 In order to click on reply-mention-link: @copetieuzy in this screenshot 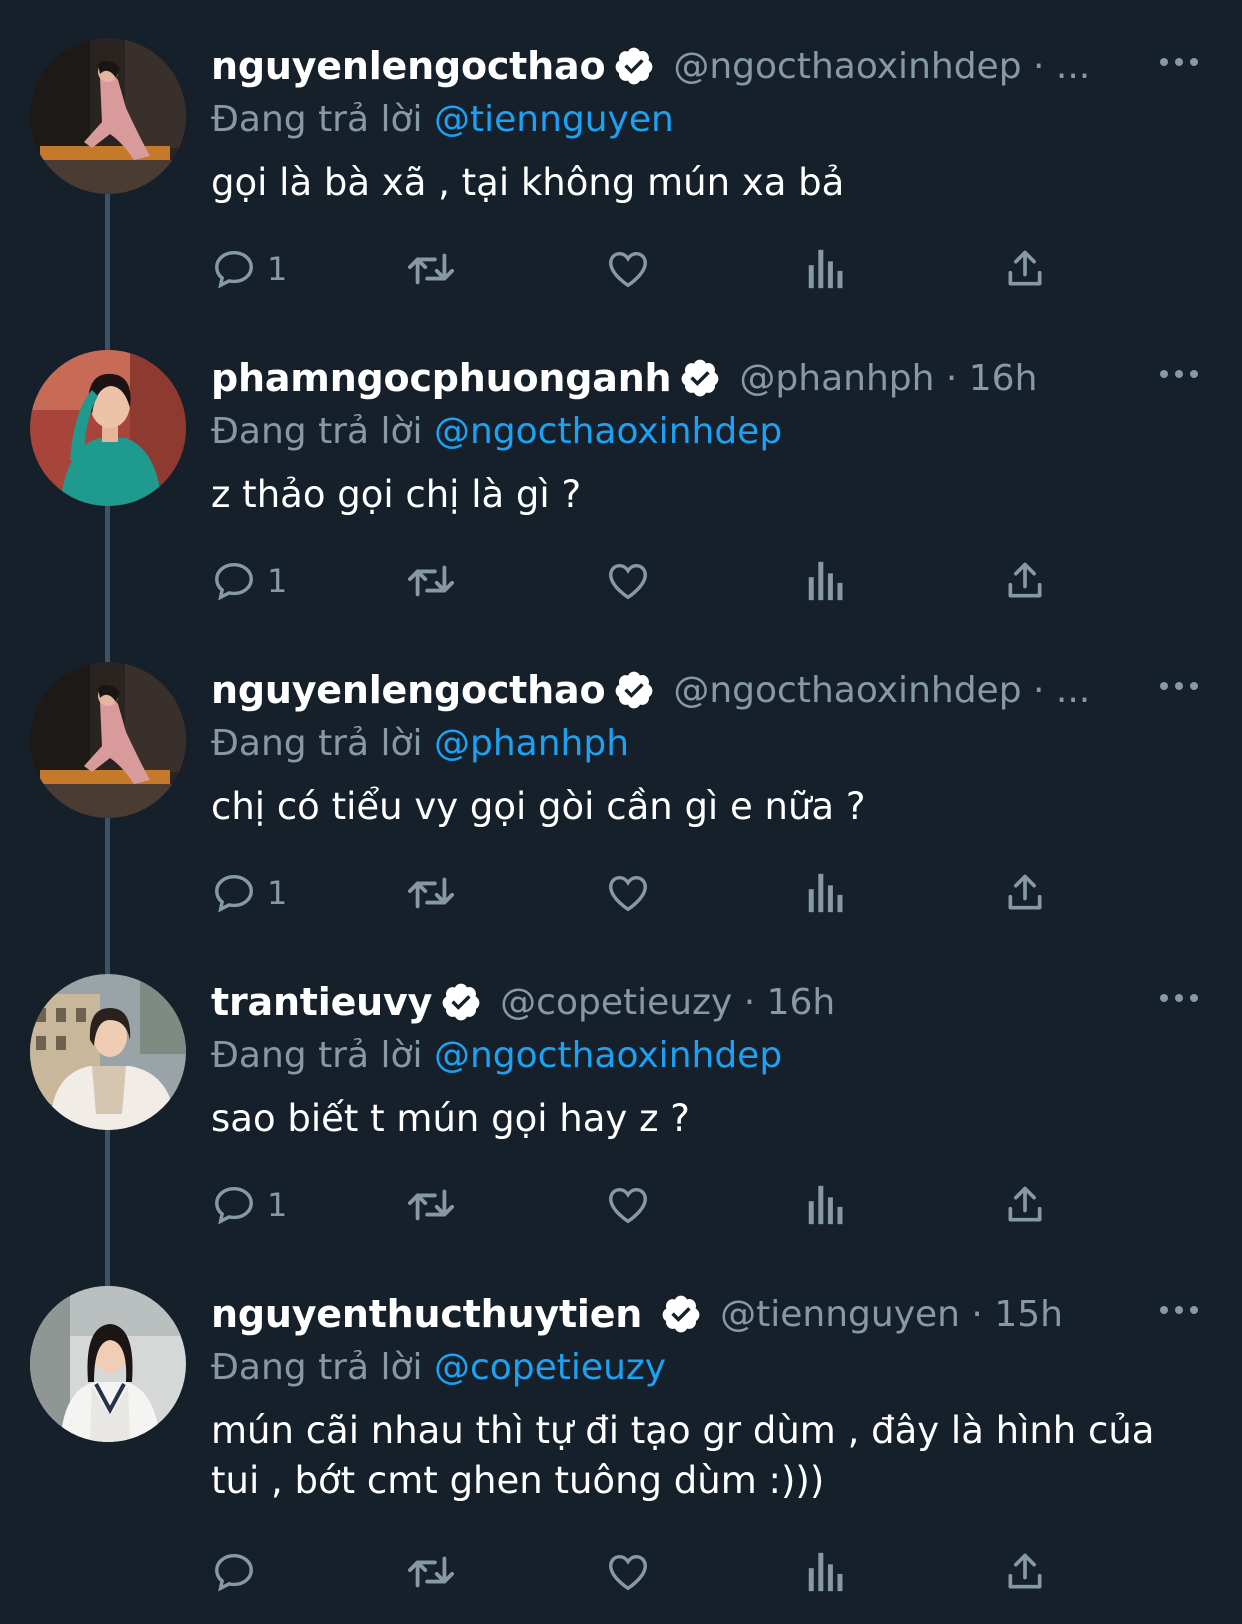, I will do `click(550, 1367)`.